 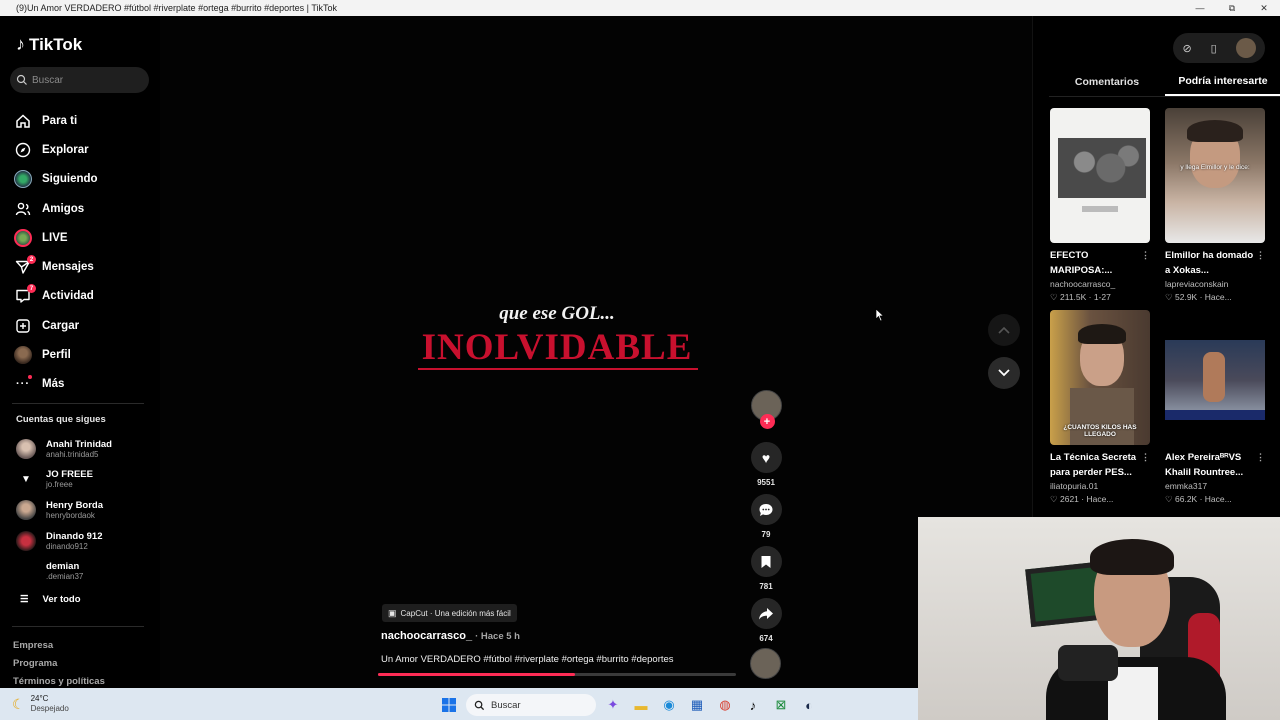 I want to click on minimize-button: —, so click(x=1200, y=8).